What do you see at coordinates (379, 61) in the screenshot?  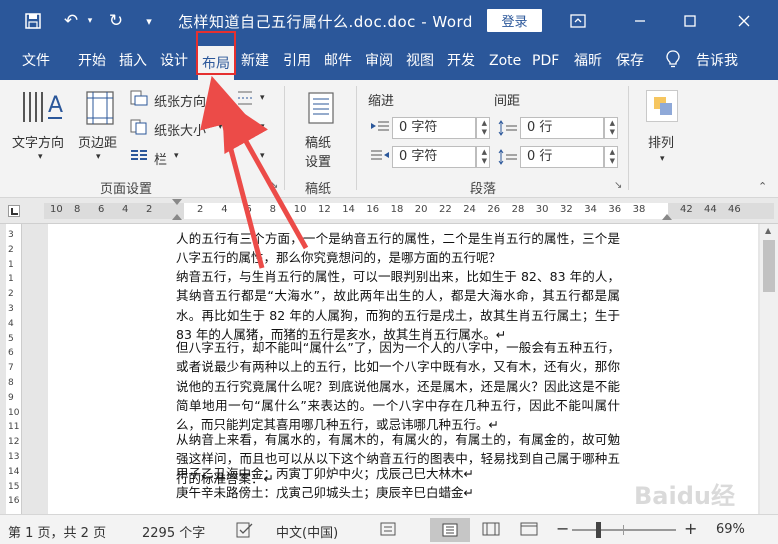 I see `tab-review: 审阅` at bounding box center [379, 61].